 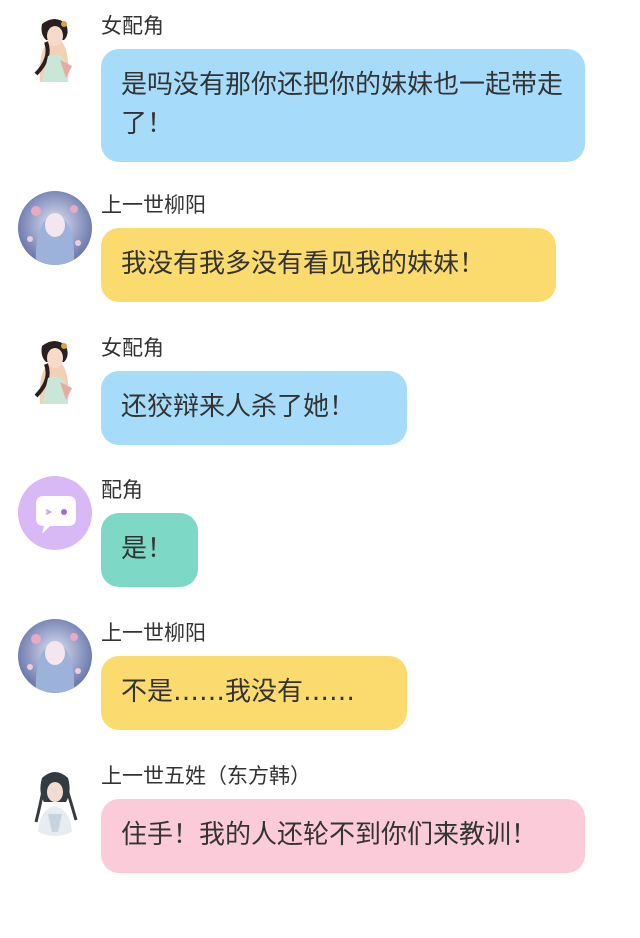 I want to click on purple-chat-bubble-avatar-icon, so click(x=55, y=513).